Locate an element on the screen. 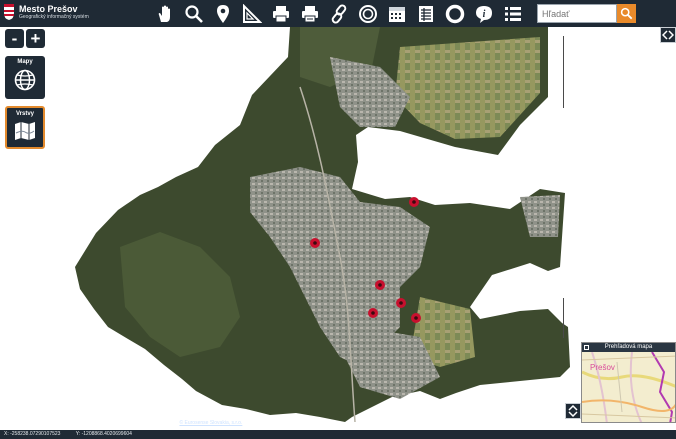 This screenshot has height=439, width=676. app-subtitle: Geografický informačný systém is located at coordinates (54, 17).